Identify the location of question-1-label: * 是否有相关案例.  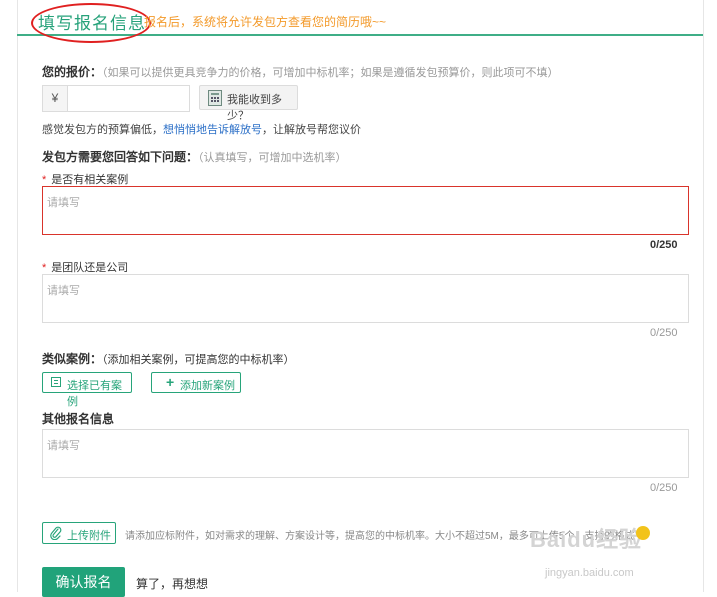
(85, 179).